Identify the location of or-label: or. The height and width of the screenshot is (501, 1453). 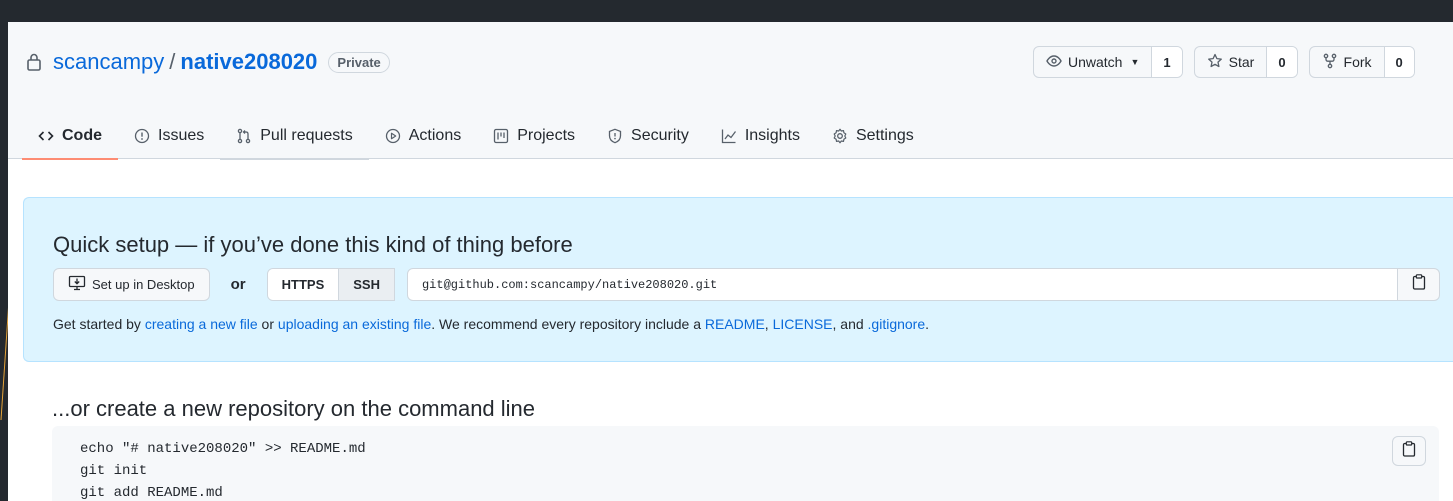
(238, 284).